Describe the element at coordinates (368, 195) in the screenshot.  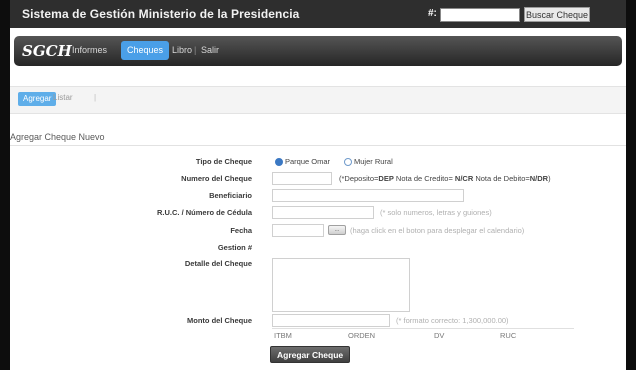
I see `beneficiario-input` at that location.